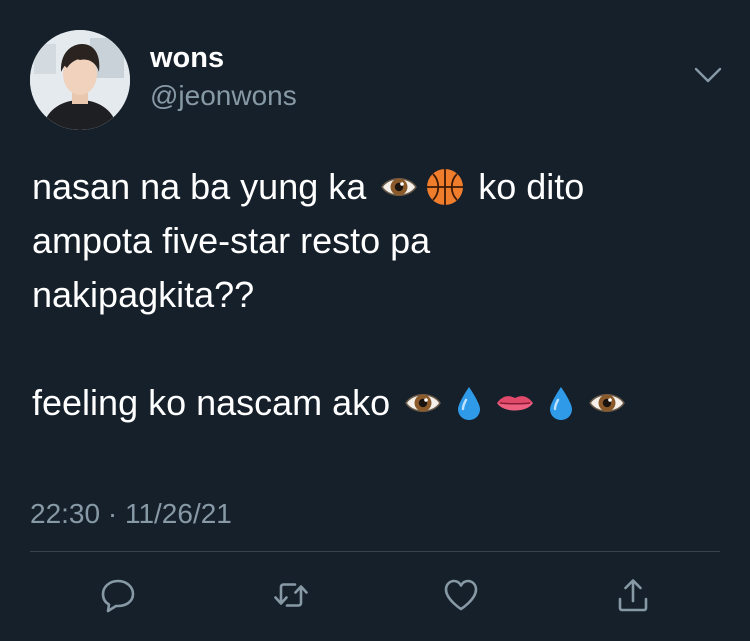 The width and height of the screenshot is (750, 641). Describe the element at coordinates (223, 96) in the screenshot. I see `user-handle: @jeonwons` at that location.